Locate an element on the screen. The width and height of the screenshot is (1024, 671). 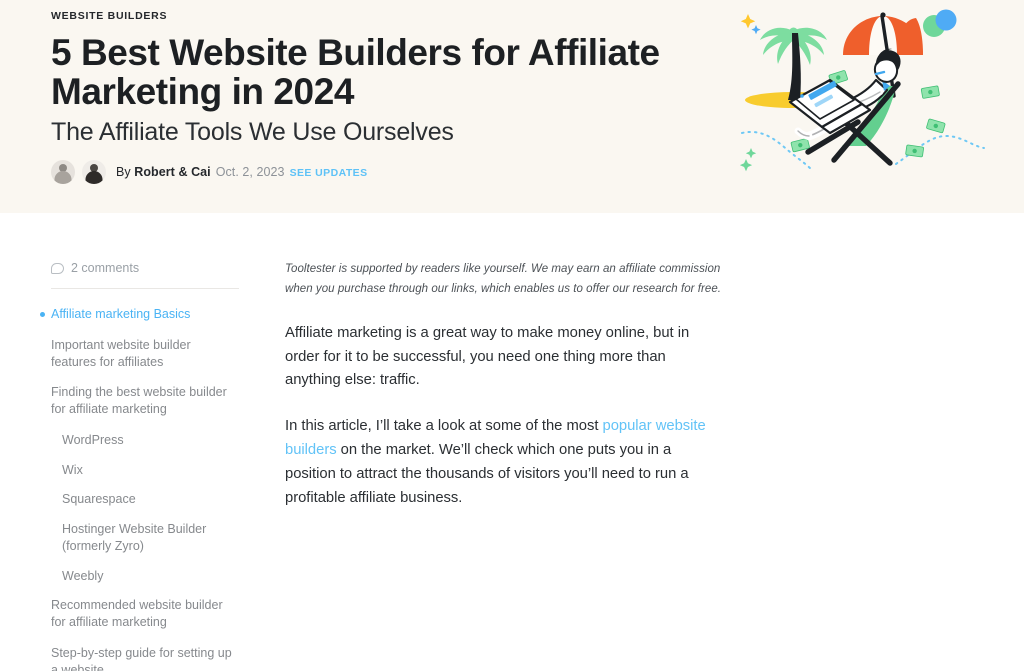
decor-circle-blue is located at coordinates (946, 20).